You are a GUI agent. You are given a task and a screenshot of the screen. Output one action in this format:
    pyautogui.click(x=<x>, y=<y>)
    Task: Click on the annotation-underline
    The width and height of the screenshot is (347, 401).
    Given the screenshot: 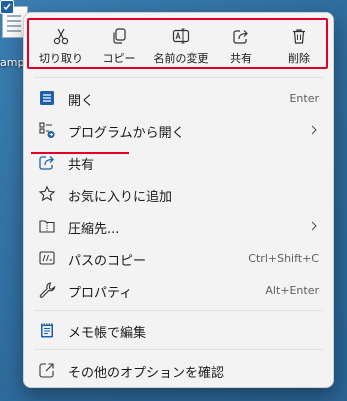 What is the action you would take?
    pyautogui.click(x=80, y=153)
    